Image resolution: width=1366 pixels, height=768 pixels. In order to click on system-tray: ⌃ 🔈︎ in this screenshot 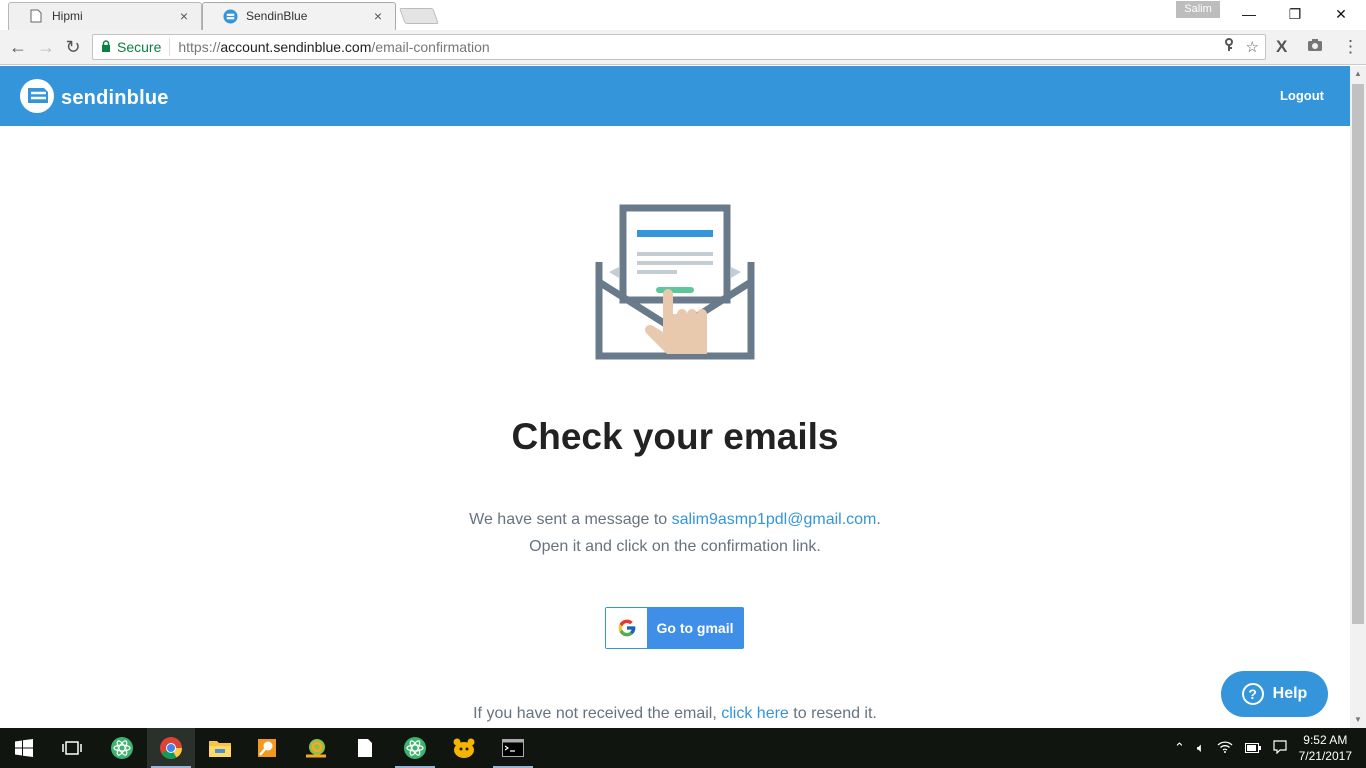, I will do `click(1230, 748)`.